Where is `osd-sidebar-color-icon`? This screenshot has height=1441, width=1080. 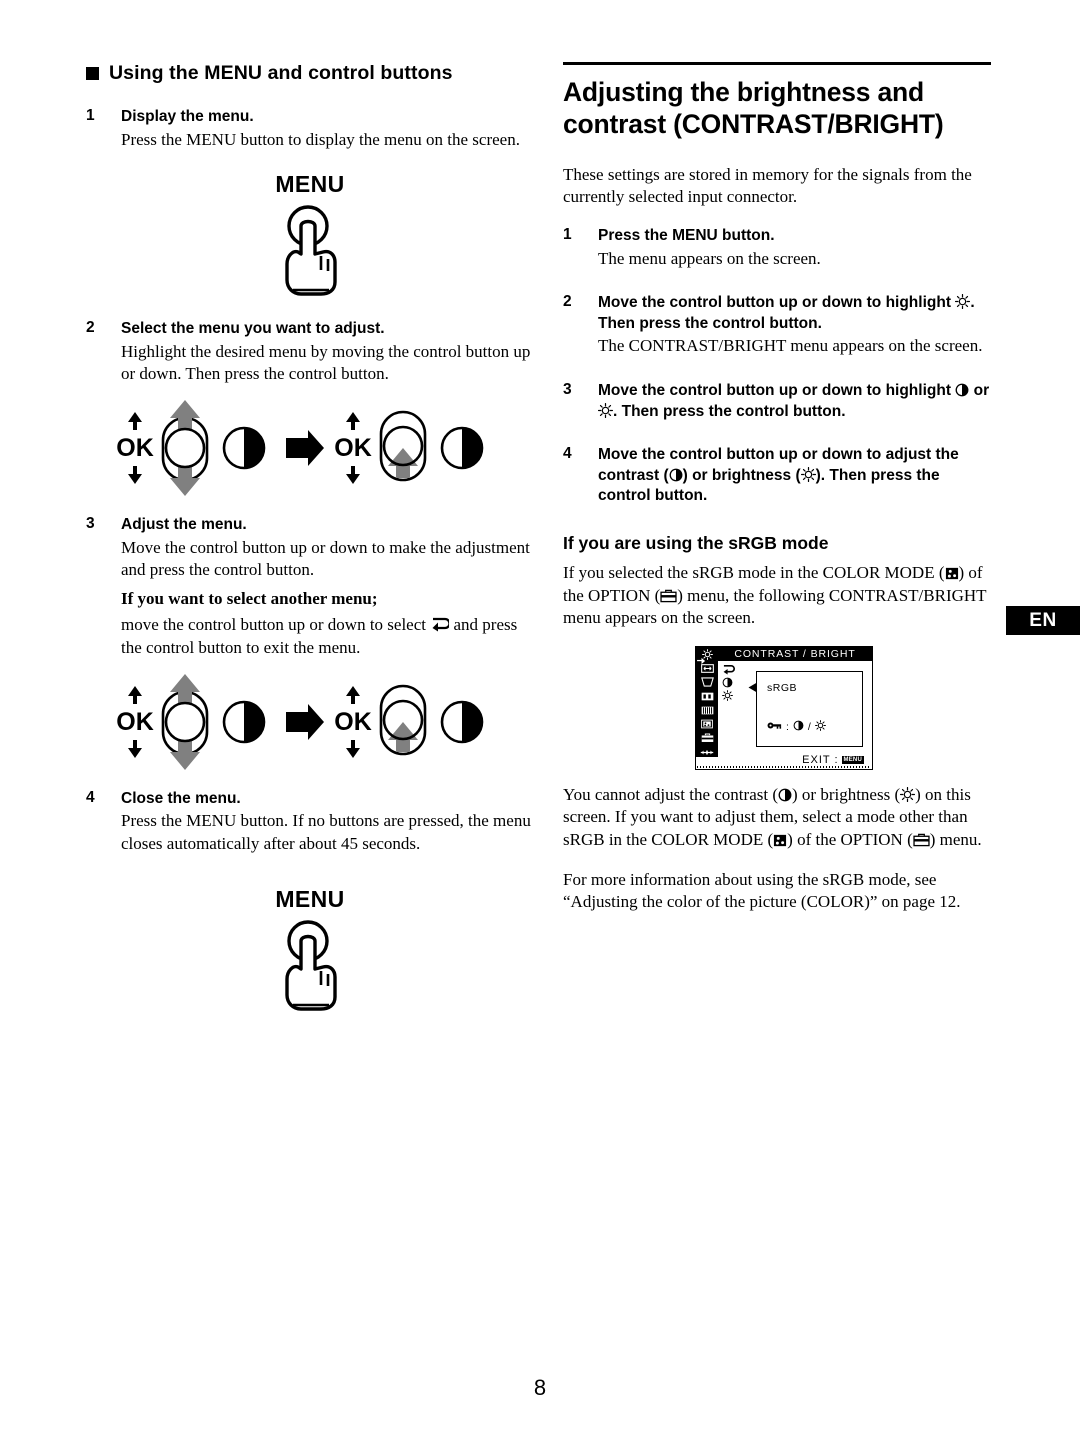
osd-sidebar-color-icon is located at coordinates (707, 696).